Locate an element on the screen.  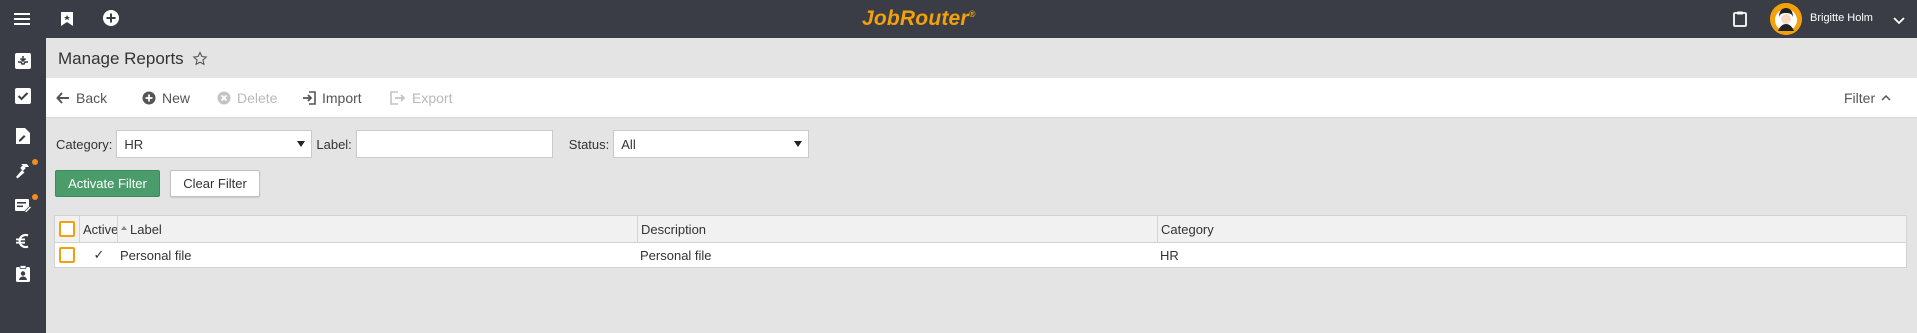
delete-circle-icon is located at coordinates (224, 98).